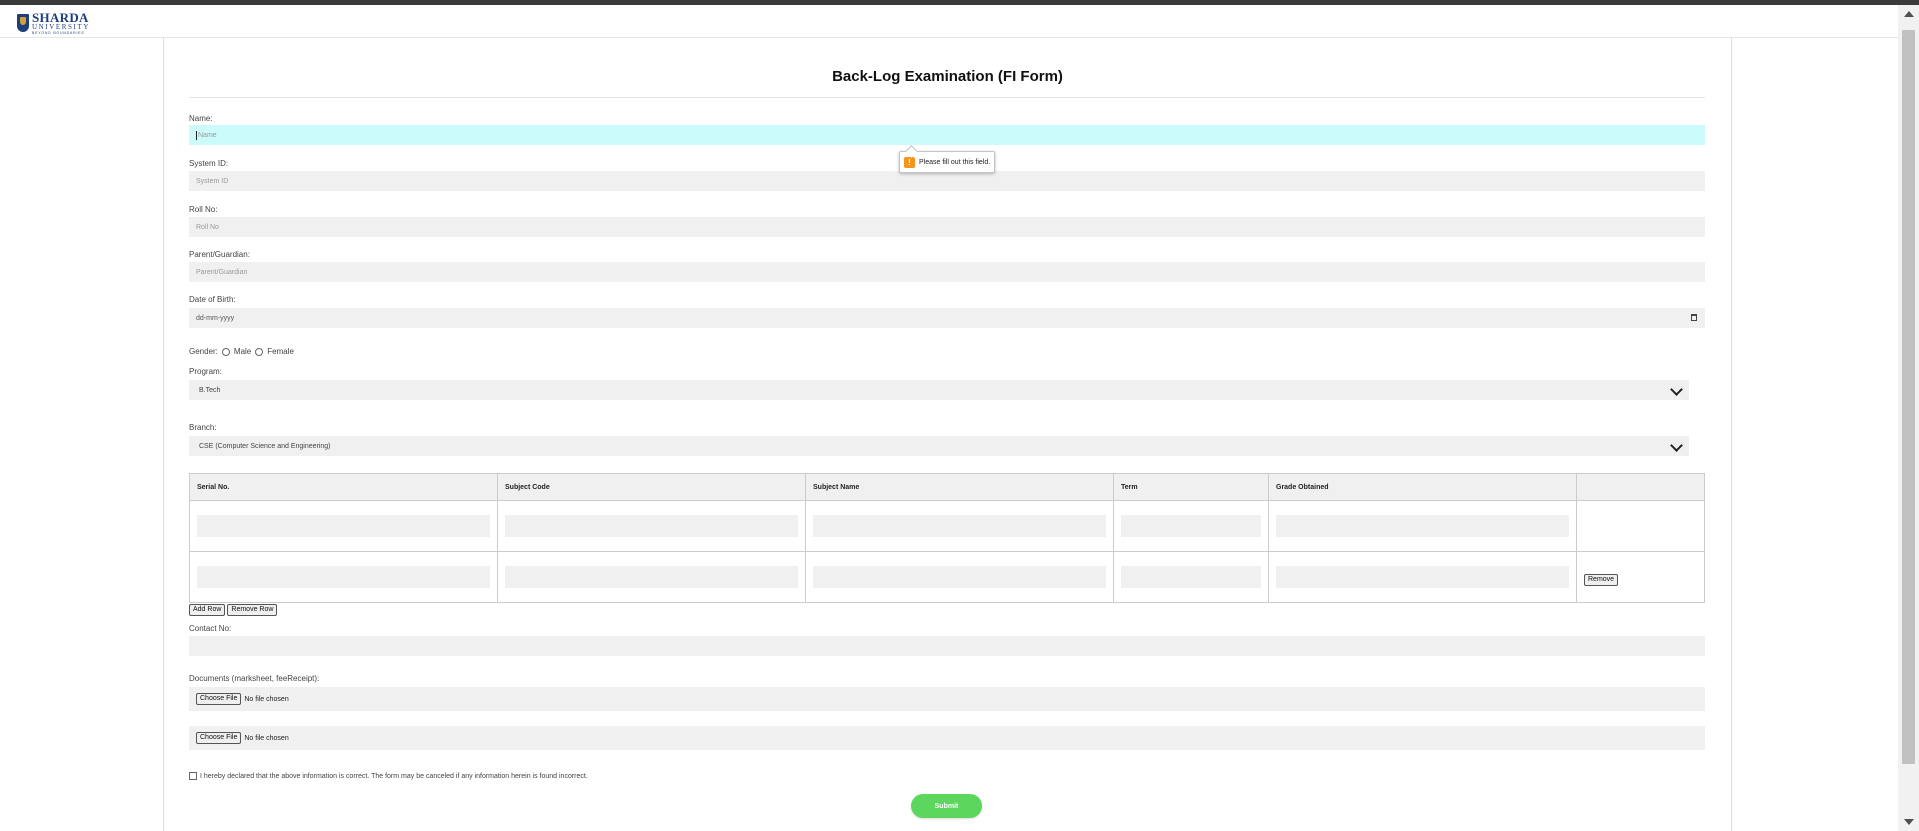  I want to click on dob-input: dd-mm-yyyy, so click(947, 318).